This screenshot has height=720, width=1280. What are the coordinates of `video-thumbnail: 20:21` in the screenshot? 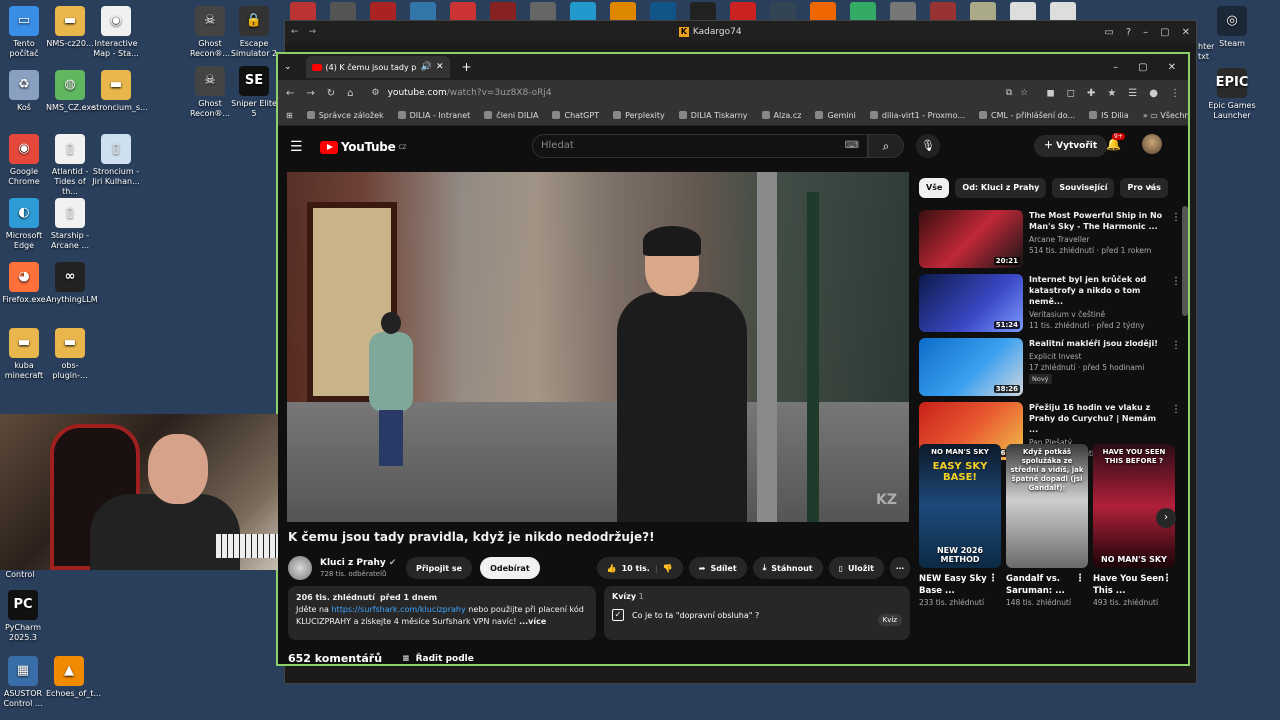 It's located at (971, 239).